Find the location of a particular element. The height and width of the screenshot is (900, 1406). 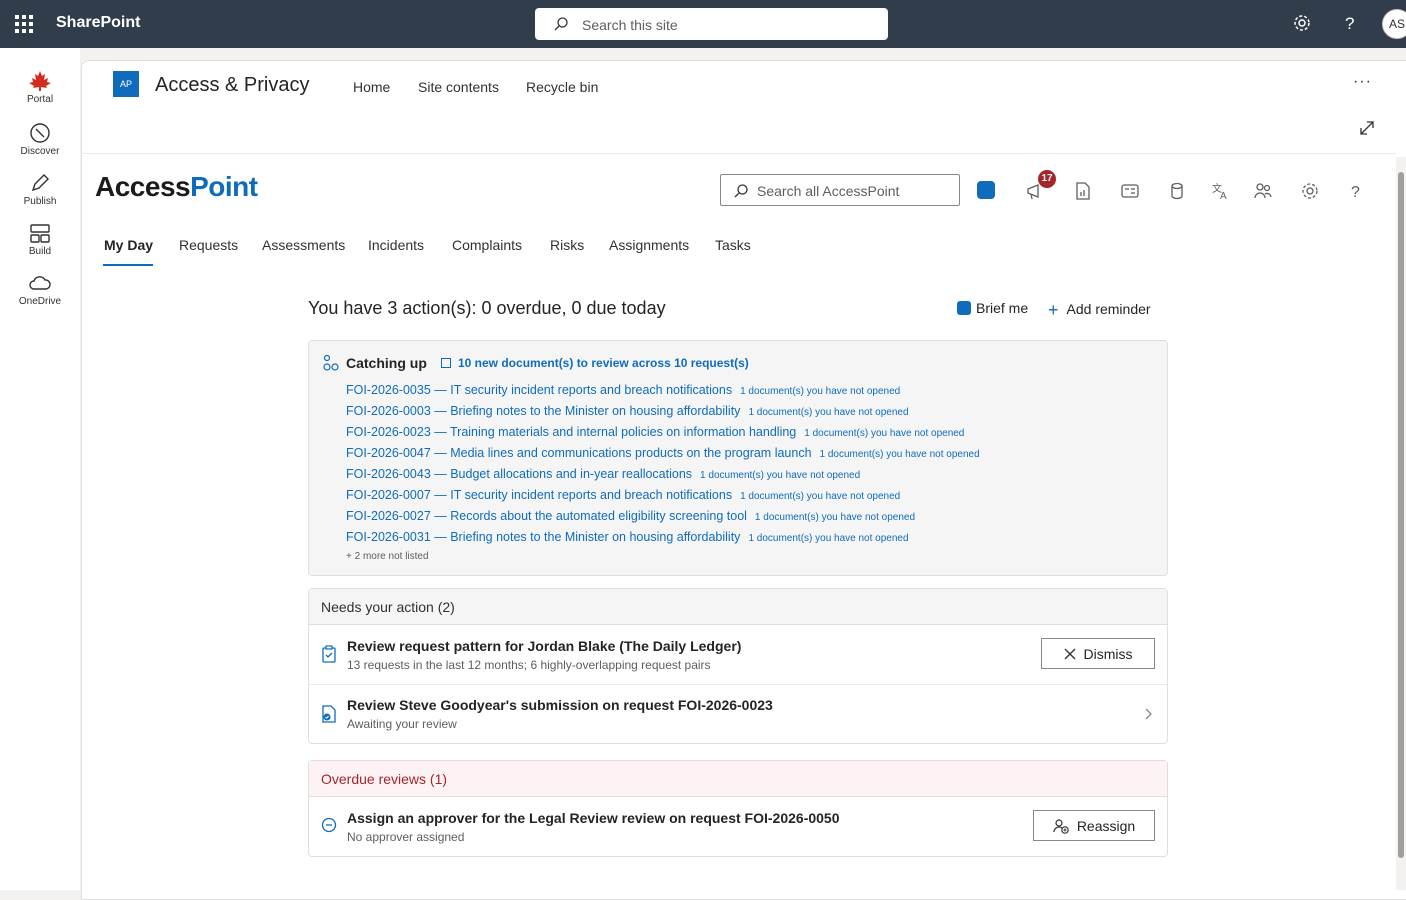

add-reminder-button: + Add reminder is located at coordinates (1099, 310).